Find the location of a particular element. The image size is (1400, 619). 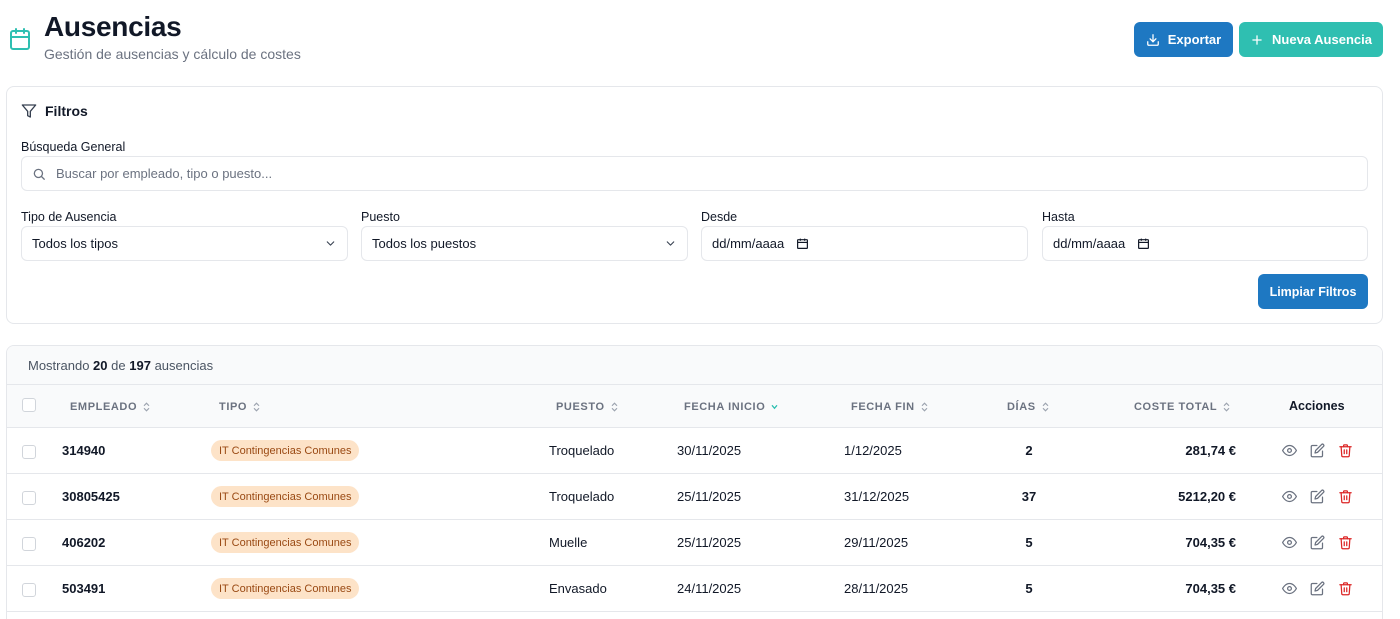

column-header-dias: DÍAS is located at coordinates (1028, 407).